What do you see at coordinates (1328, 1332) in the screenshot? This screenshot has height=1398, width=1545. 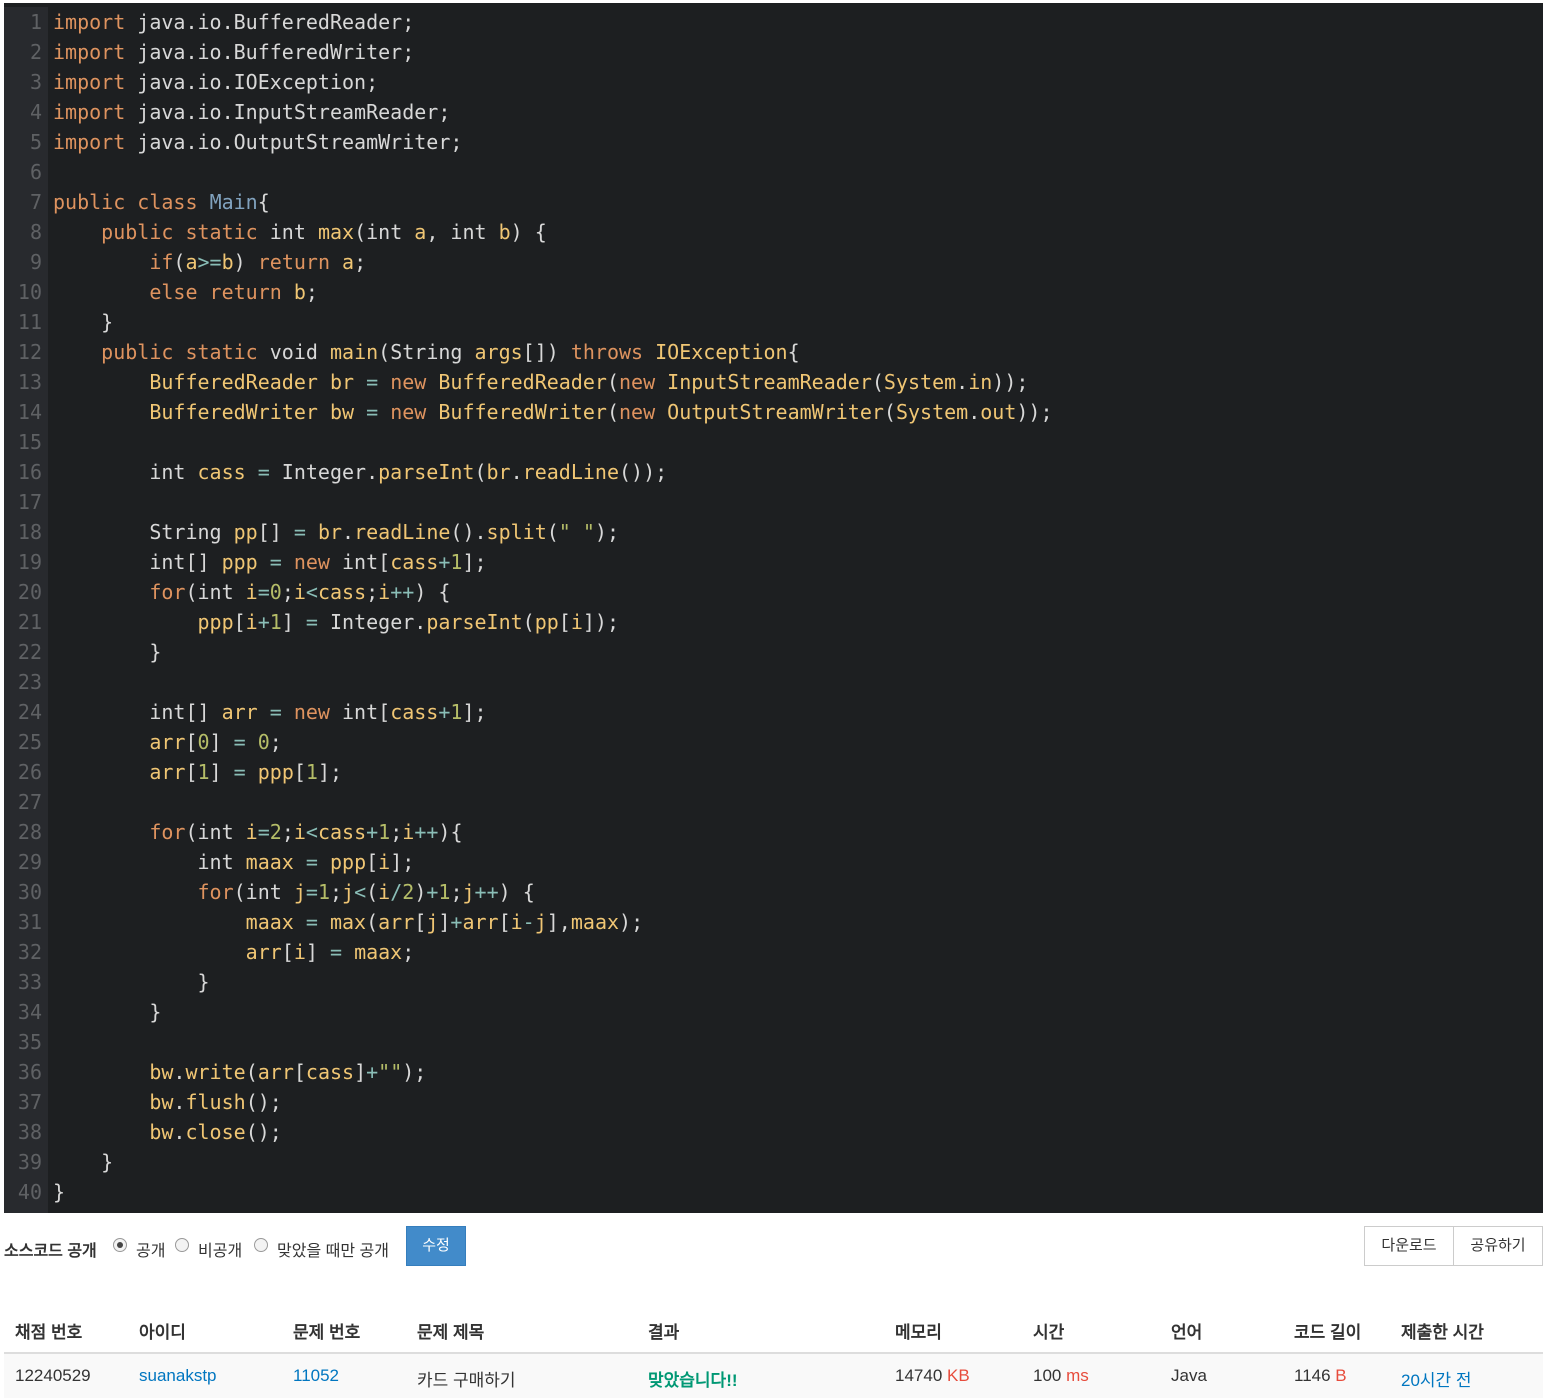 I see `header-code-length: 코드 길이` at bounding box center [1328, 1332].